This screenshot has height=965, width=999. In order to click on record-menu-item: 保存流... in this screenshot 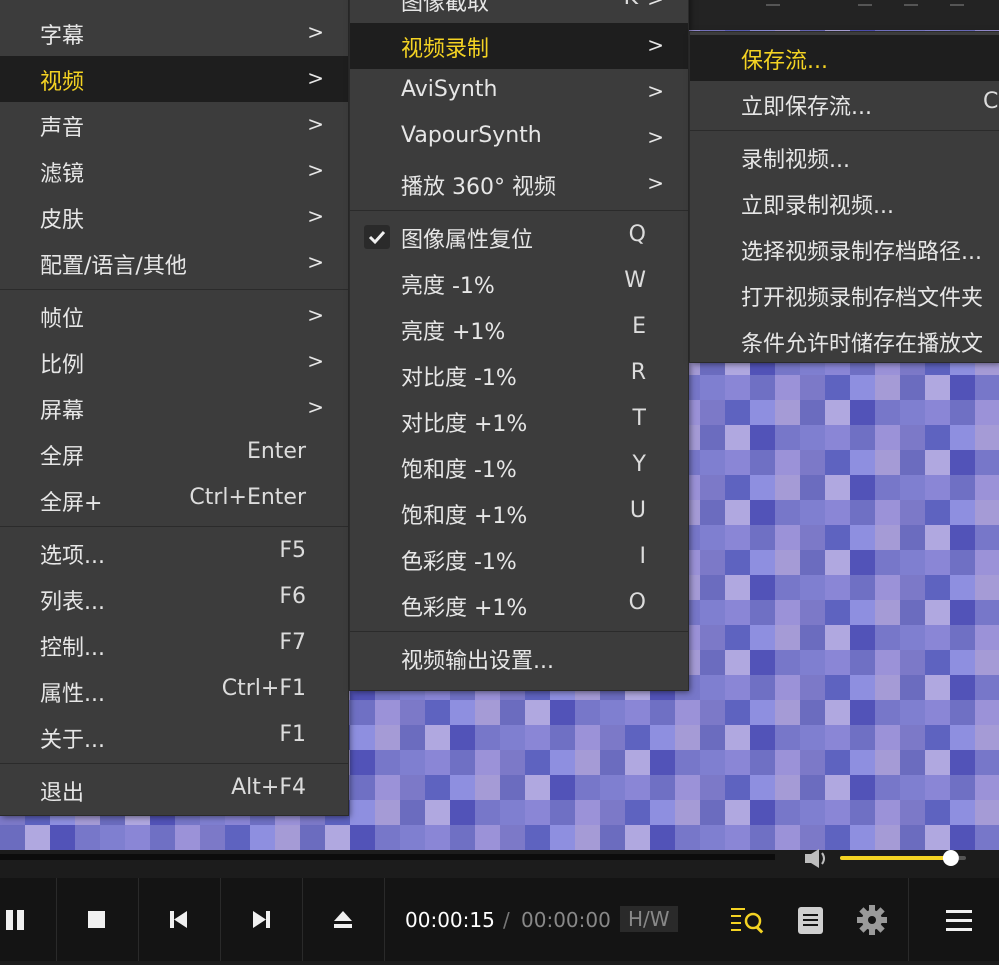, I will do `click(844, 58)`.